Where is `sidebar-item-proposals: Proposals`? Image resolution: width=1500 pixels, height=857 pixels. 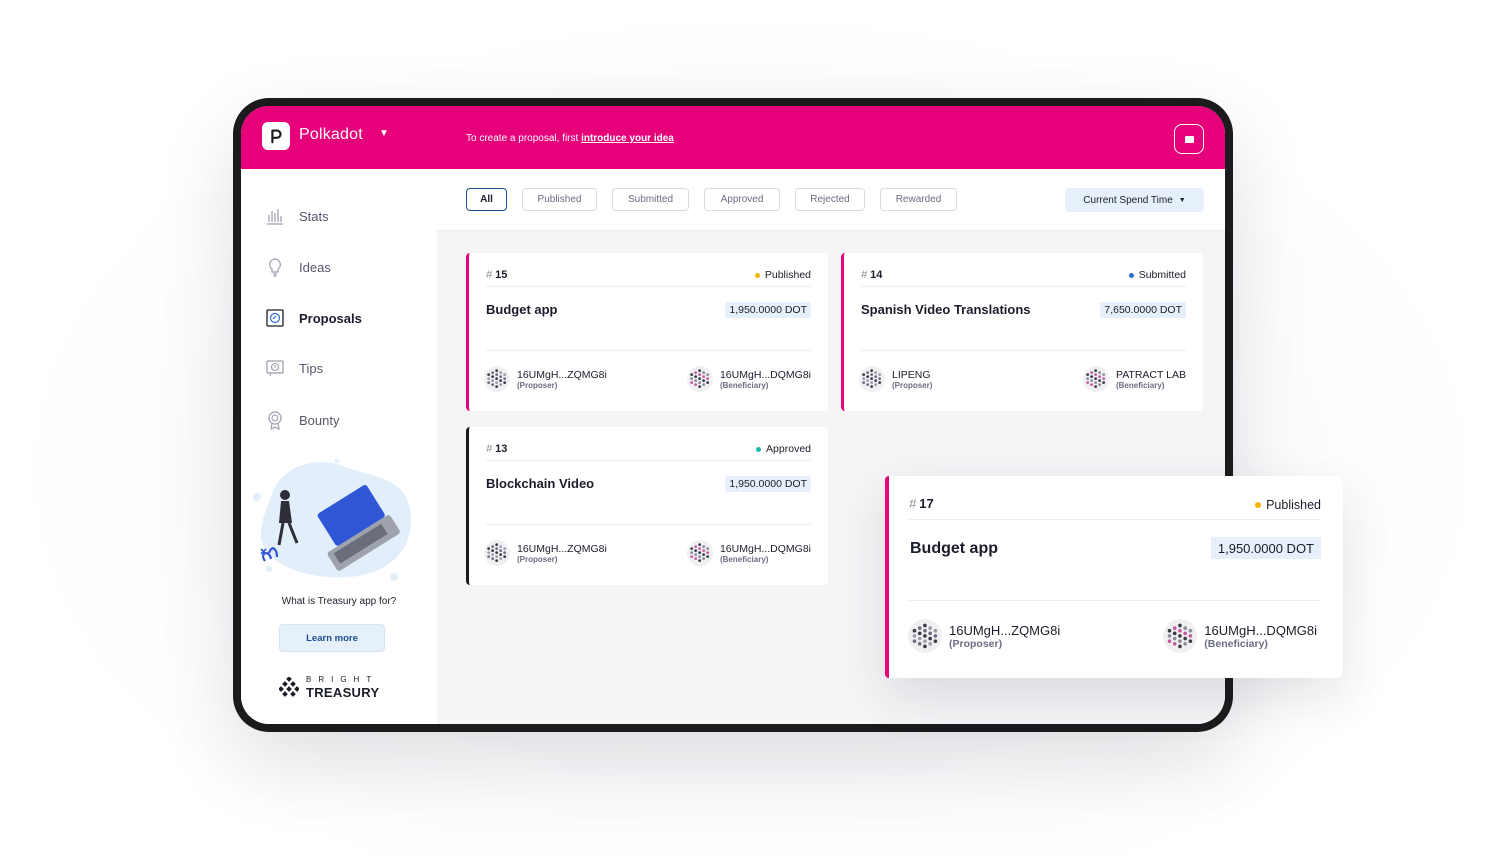
sidebar-item-proposals: Proposals is located at coordinates (312, 318).